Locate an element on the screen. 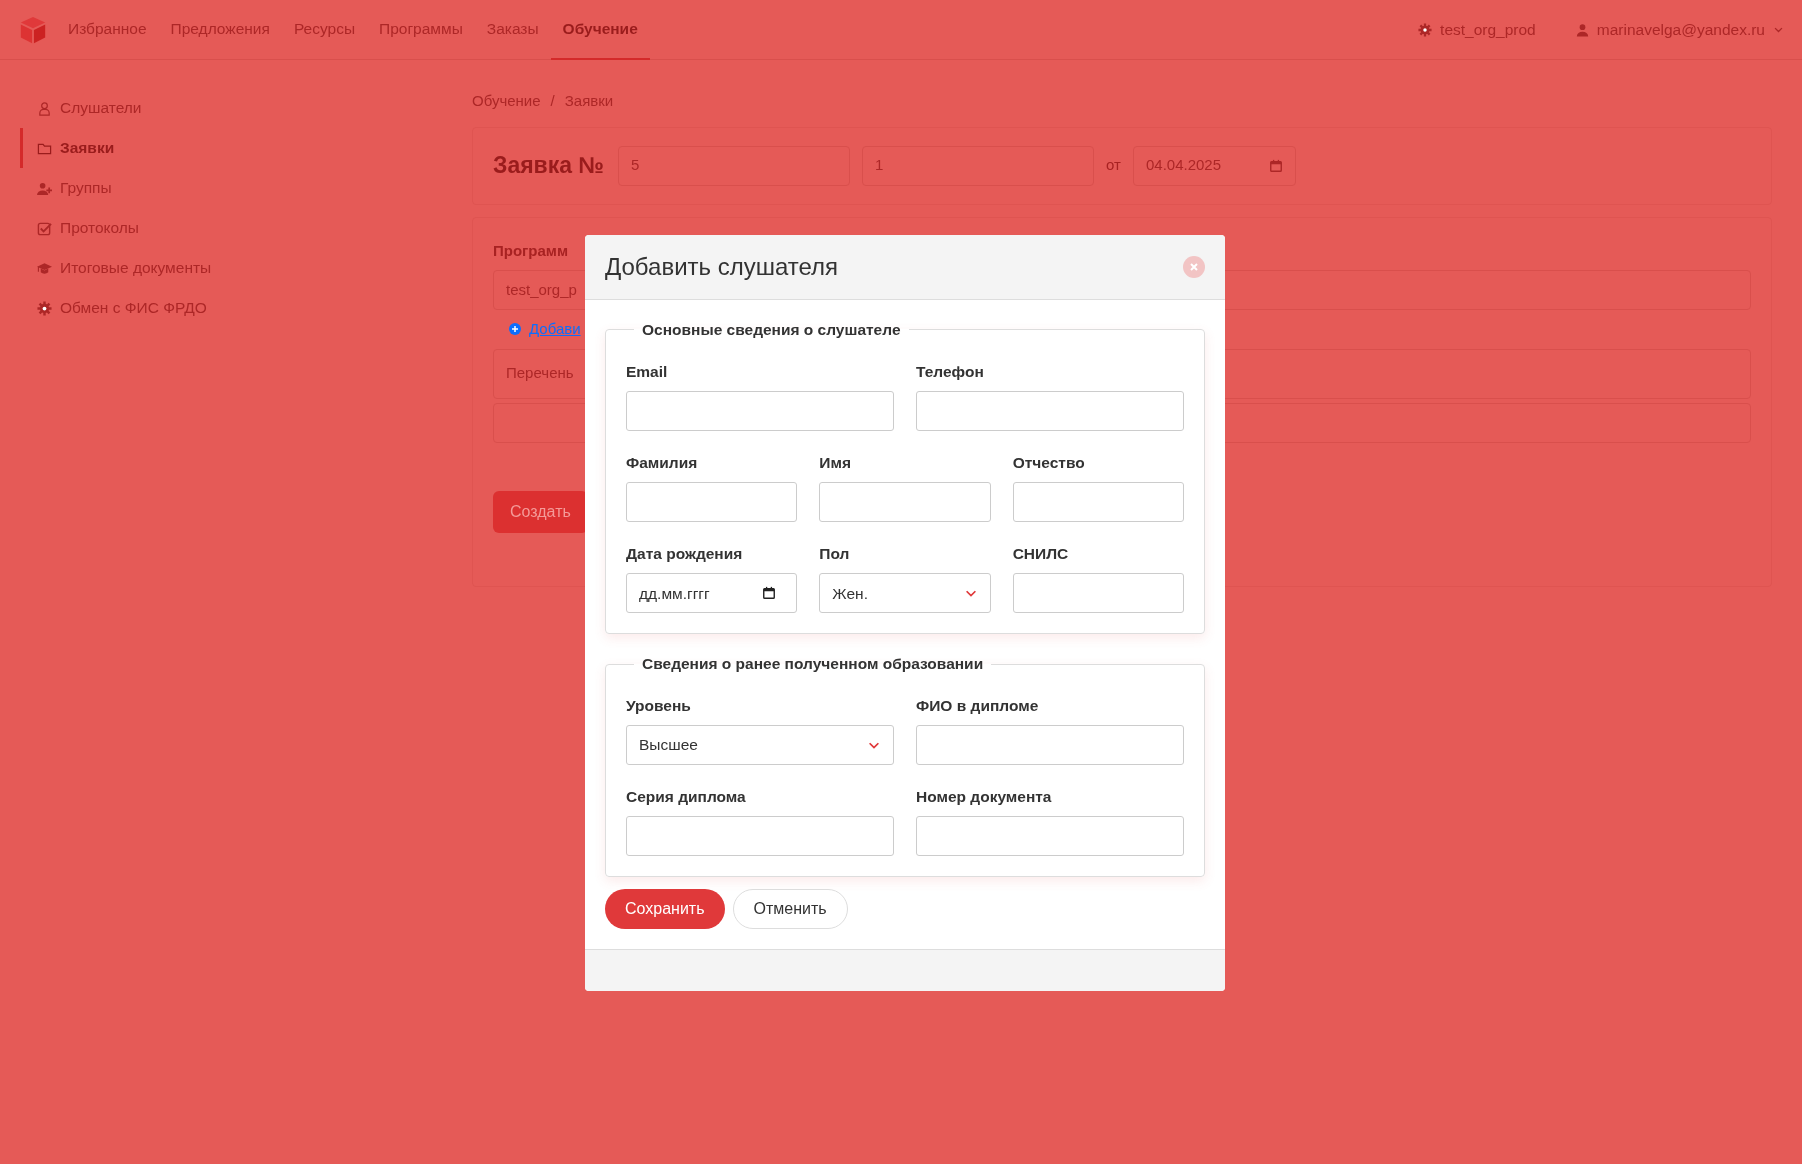 Image resolution: width=1802 pixels, height=1164 pixels. field-label: Программ is located at coordinates (531, 250).